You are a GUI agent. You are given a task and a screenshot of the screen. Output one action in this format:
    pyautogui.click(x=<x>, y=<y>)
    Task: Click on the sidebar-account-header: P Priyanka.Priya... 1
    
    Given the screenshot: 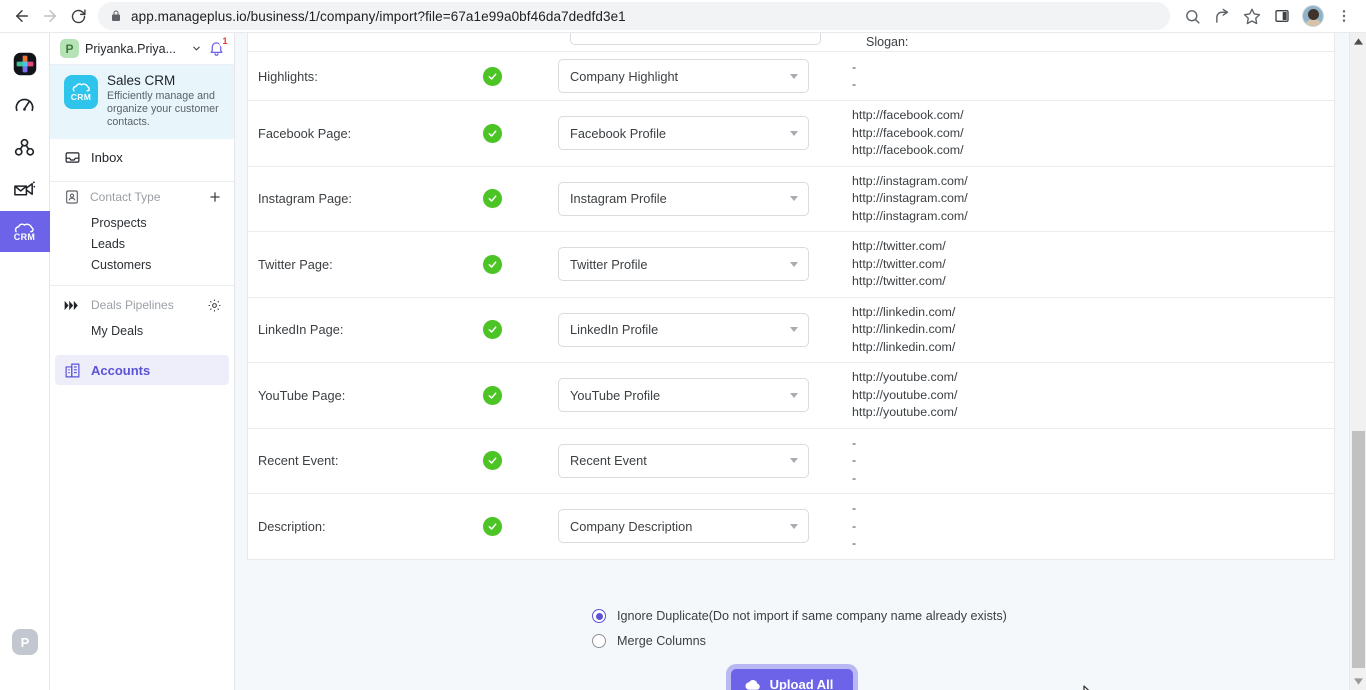 What is the action you would take?
    pyautogui.click(x=142, y=49)
    